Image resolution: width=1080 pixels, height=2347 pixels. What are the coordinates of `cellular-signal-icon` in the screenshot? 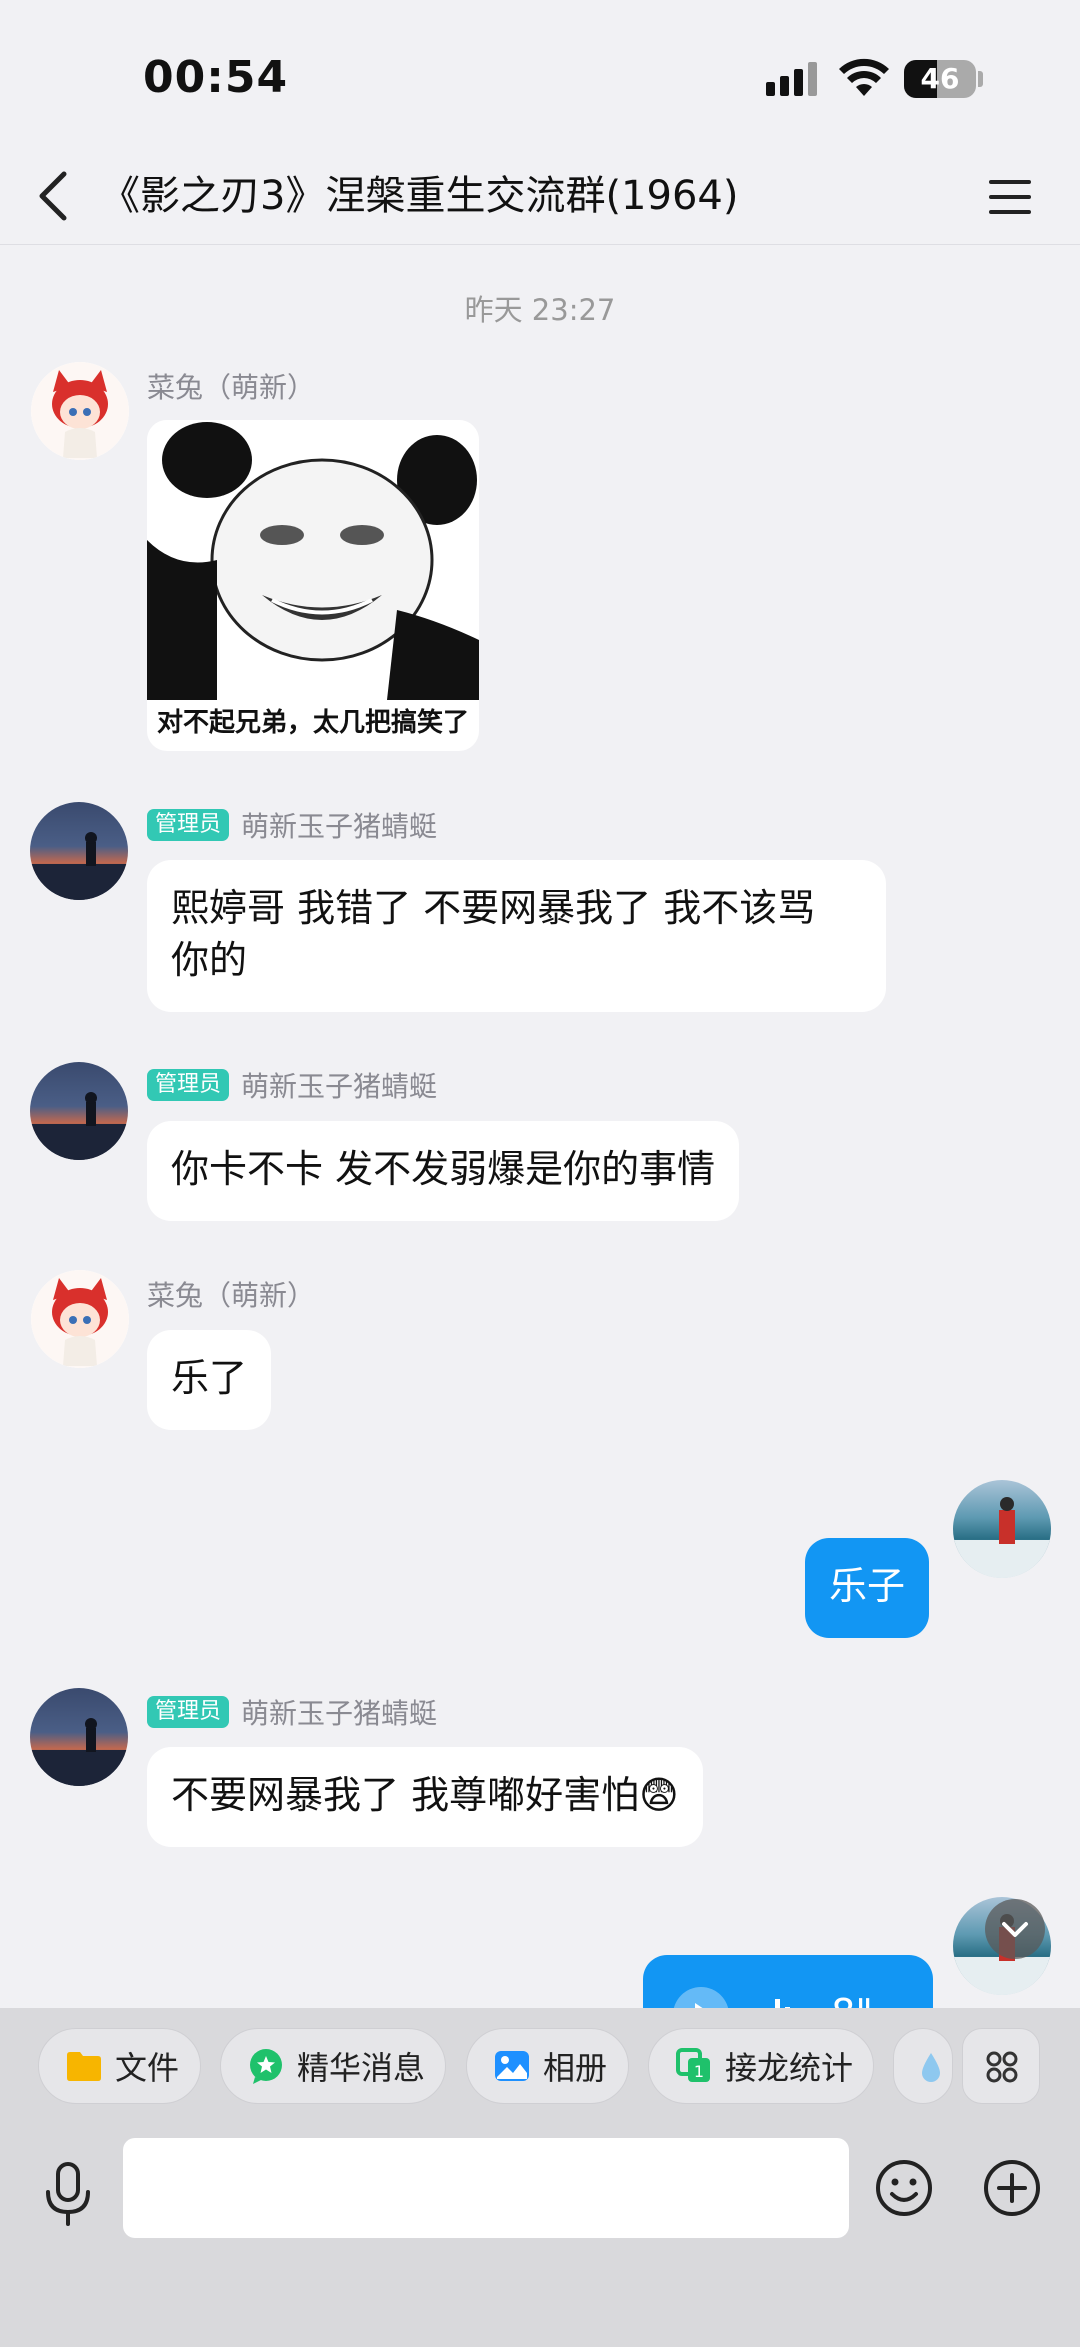 It's located at (791, 79).